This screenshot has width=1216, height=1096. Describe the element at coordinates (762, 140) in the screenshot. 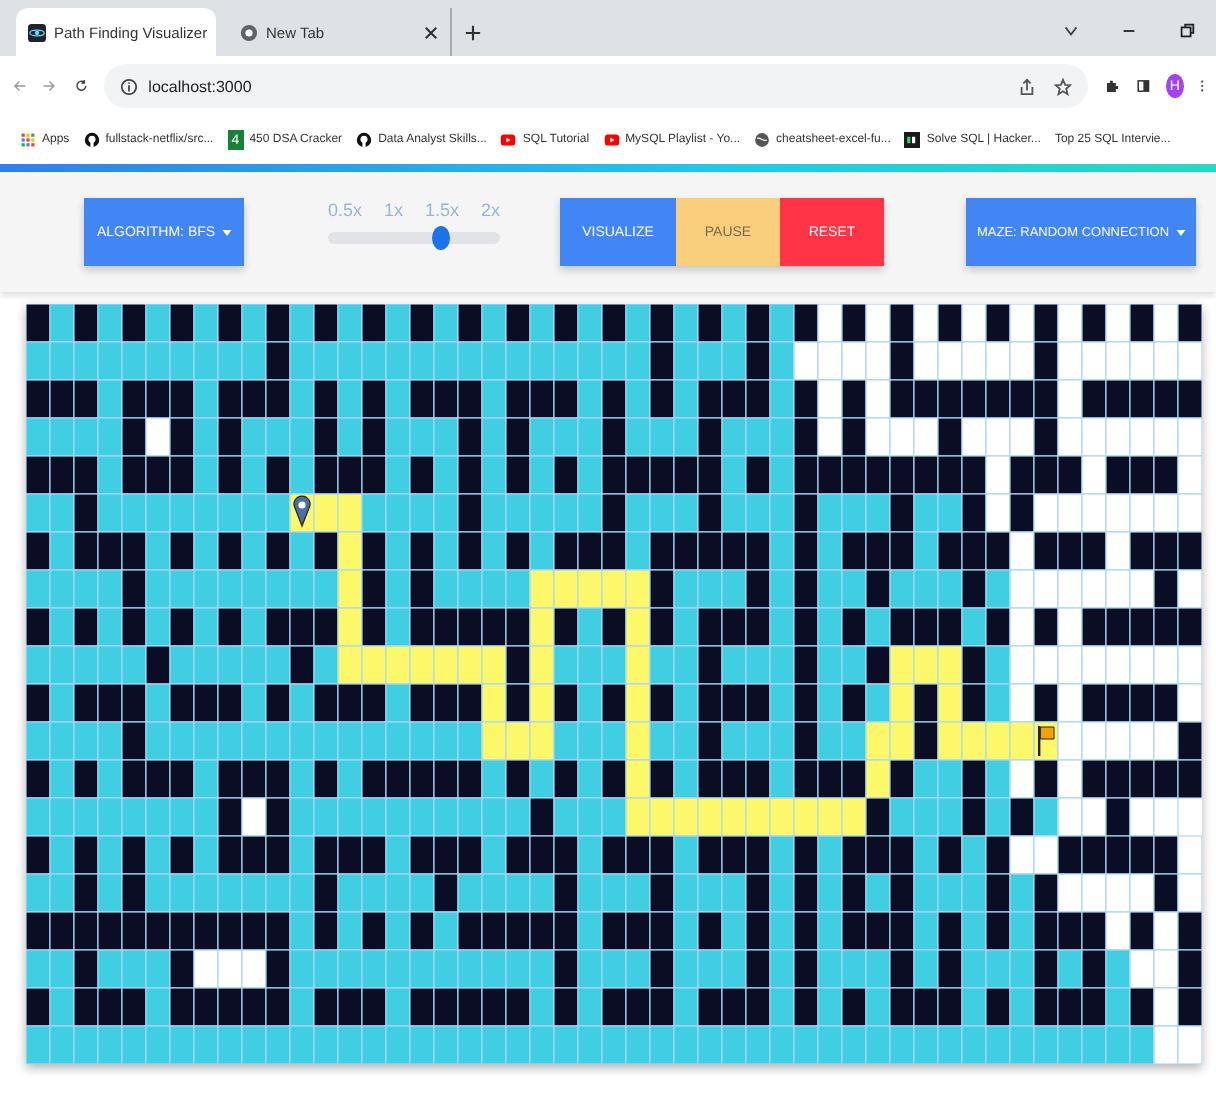

I see `globe-icon` at that location.